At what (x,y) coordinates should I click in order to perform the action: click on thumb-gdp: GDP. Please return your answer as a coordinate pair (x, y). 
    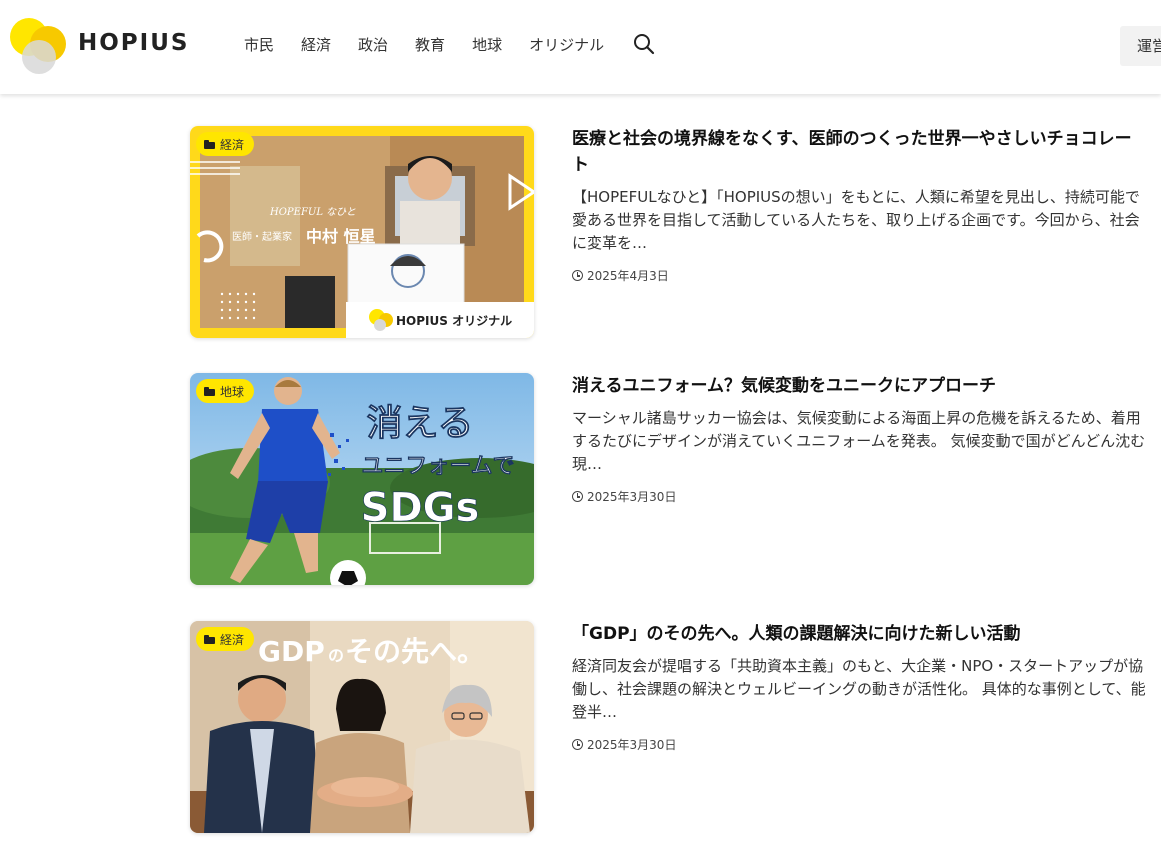
    Looking at the image, I should click on (291, 651).